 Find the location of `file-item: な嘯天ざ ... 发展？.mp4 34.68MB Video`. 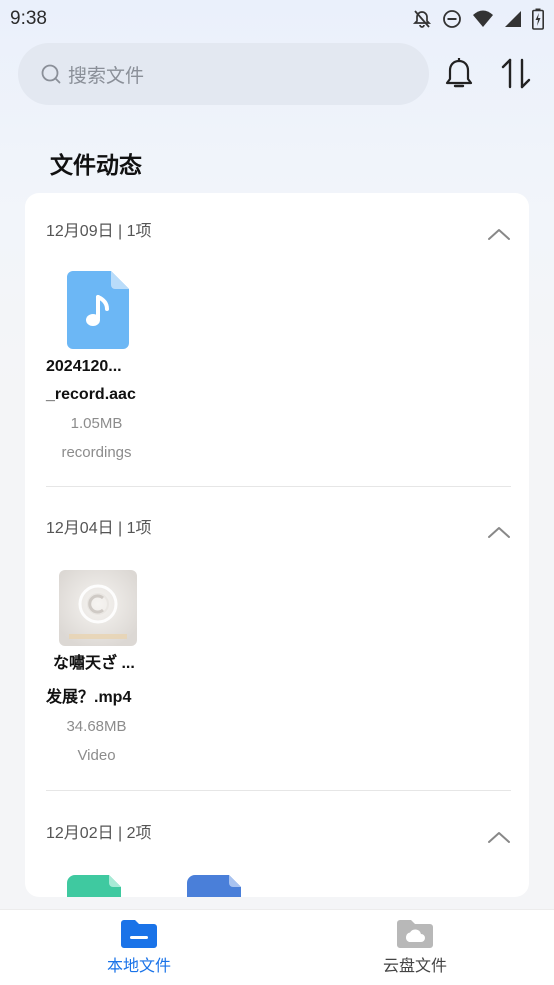

file-item: な嘯天ざ ... 发展？.mp4 34.68MB Video is located at coordinates (98, 670).